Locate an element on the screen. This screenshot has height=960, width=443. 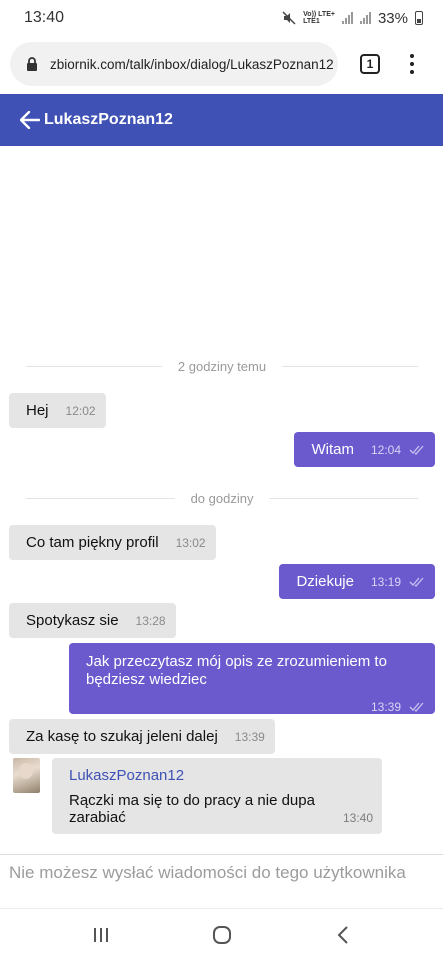
home-icon is located at coordinates (222, 935).